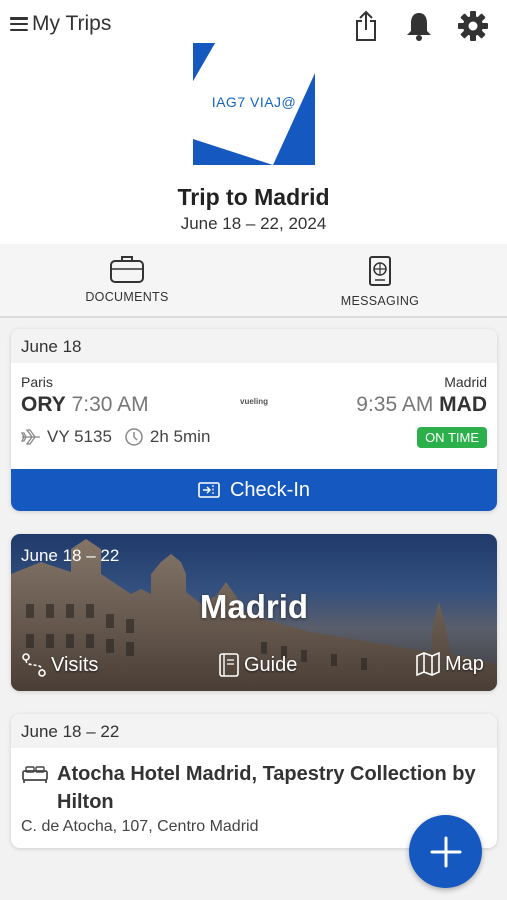 The height and width of the screenshot is (900, 507). What do you see at coordinates (380, 271) in the screenshot?
I see `passport-icon` at bounding box center [380, 271].